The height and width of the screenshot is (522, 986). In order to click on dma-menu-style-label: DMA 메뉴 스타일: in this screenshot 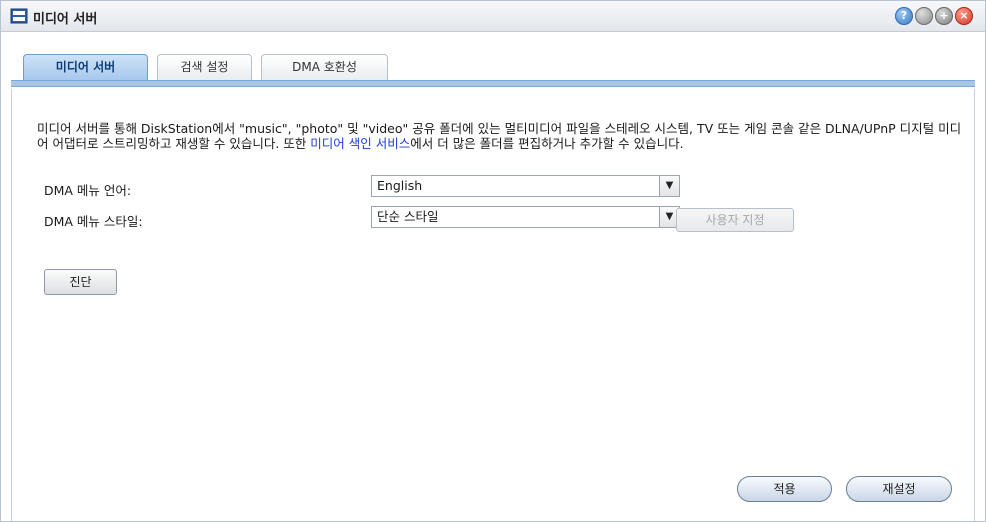, I will do `click(93, 221)`.